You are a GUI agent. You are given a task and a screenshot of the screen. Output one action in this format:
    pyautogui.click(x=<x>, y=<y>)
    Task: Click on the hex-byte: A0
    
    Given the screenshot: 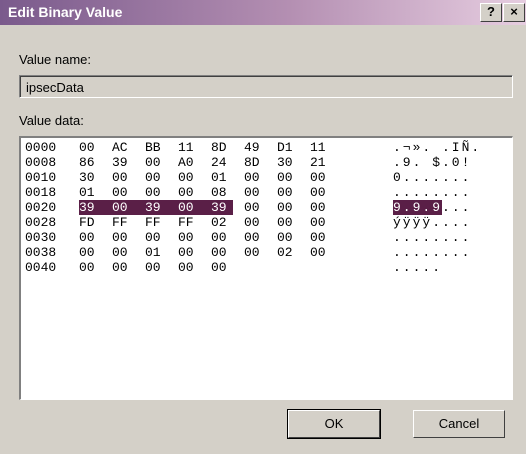 What is the action you would take?
    pyautogui.click(x=189, y=162)
    